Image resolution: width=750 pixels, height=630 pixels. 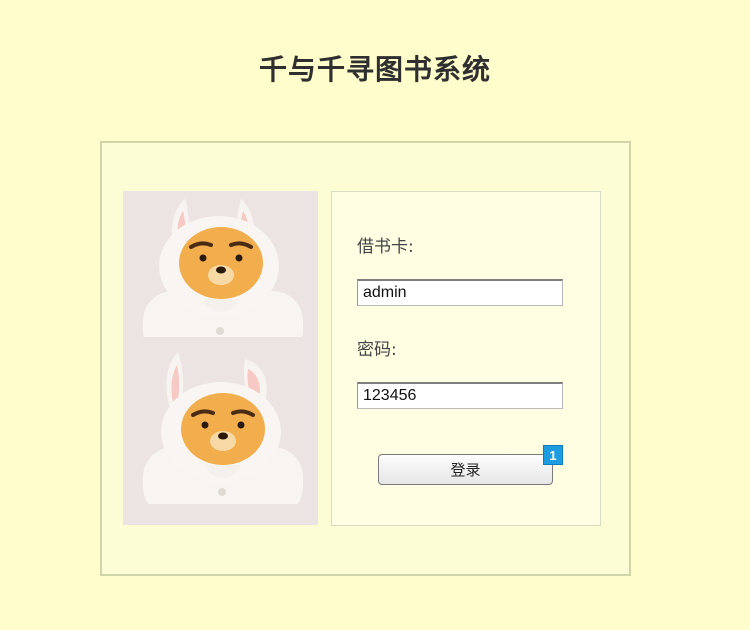 I want to click on password-label: 密码:, so click(x=377, y=350).